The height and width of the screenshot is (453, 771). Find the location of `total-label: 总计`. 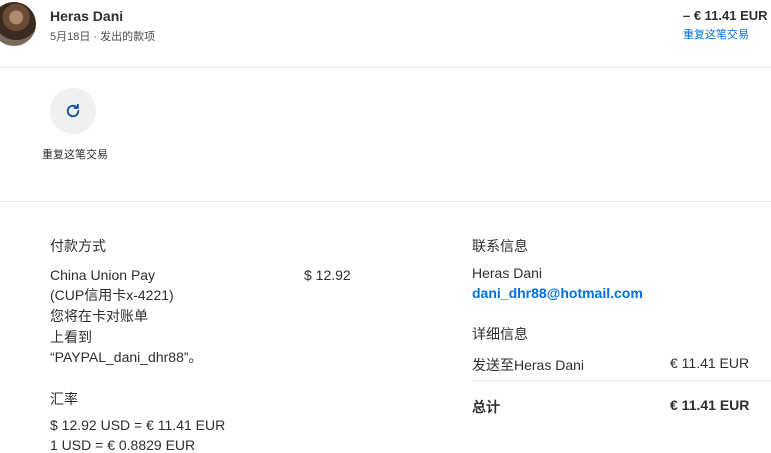

total-label: 总计 is located at coordinates (486, 407).